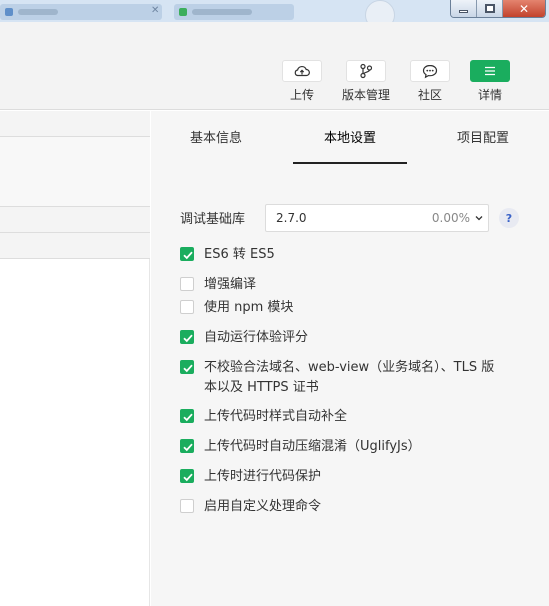  What do you see at coordinates (483, 137) in the screenshot?
I see `tab-project-config: 项目配置` at bounding box center [483, 137].